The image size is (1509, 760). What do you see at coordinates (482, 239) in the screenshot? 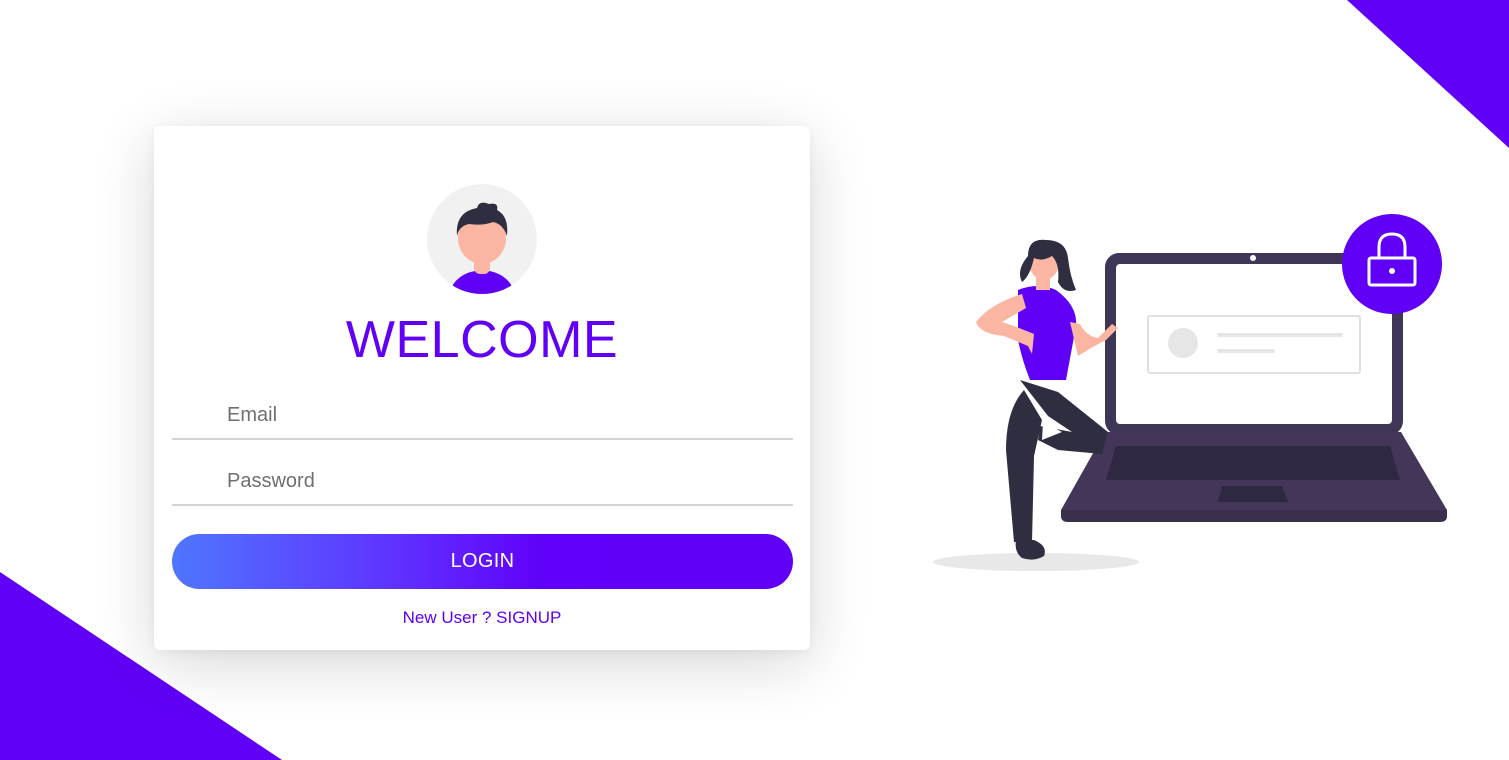
I see `user-avatar-icon` at bounding box center [482, 239].